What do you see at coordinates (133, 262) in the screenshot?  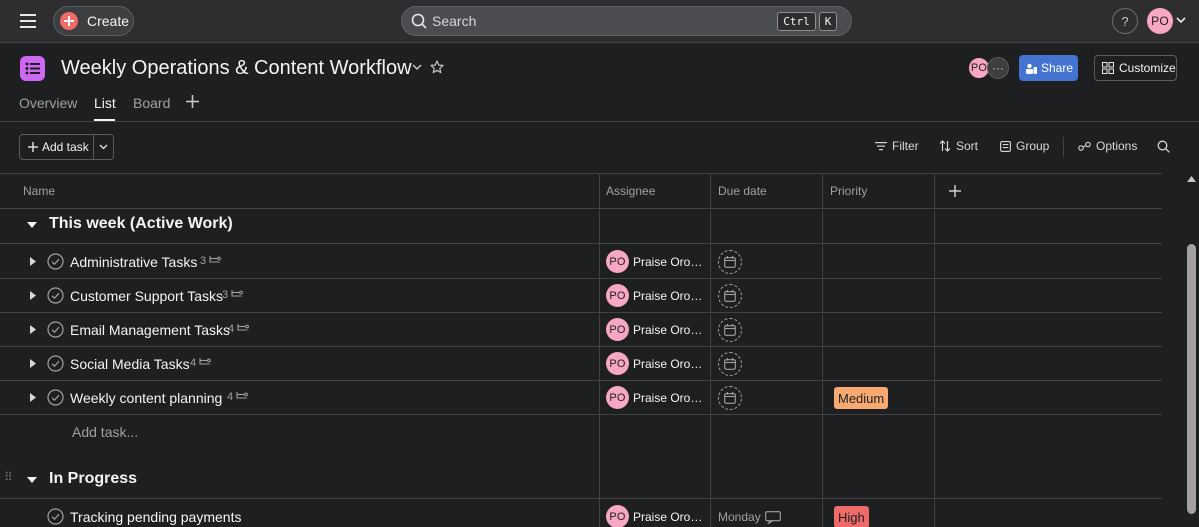 I see `task-name: Administrative Tasks` at bounding box center [133, 262].